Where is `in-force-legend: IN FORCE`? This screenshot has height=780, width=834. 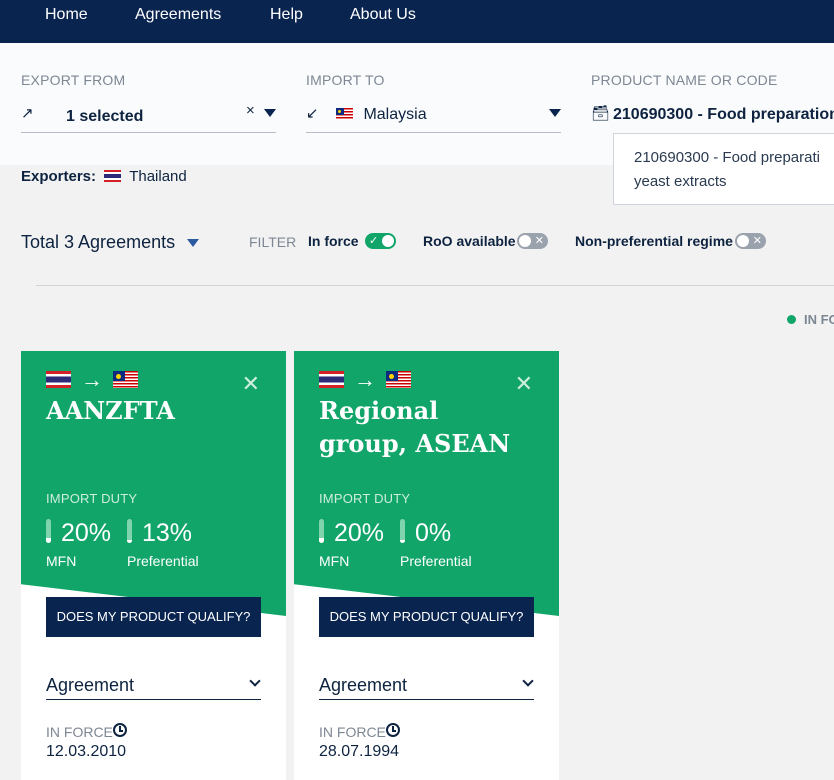 in-force-legend: IN FORCE is located at coordinates (819, 319).